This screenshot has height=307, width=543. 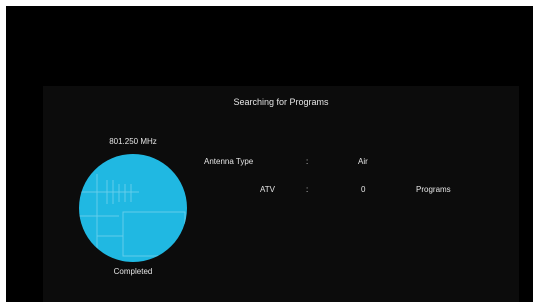 I want to click on frequency-readout: 801.250 MHz, so click(x=133, y=141).